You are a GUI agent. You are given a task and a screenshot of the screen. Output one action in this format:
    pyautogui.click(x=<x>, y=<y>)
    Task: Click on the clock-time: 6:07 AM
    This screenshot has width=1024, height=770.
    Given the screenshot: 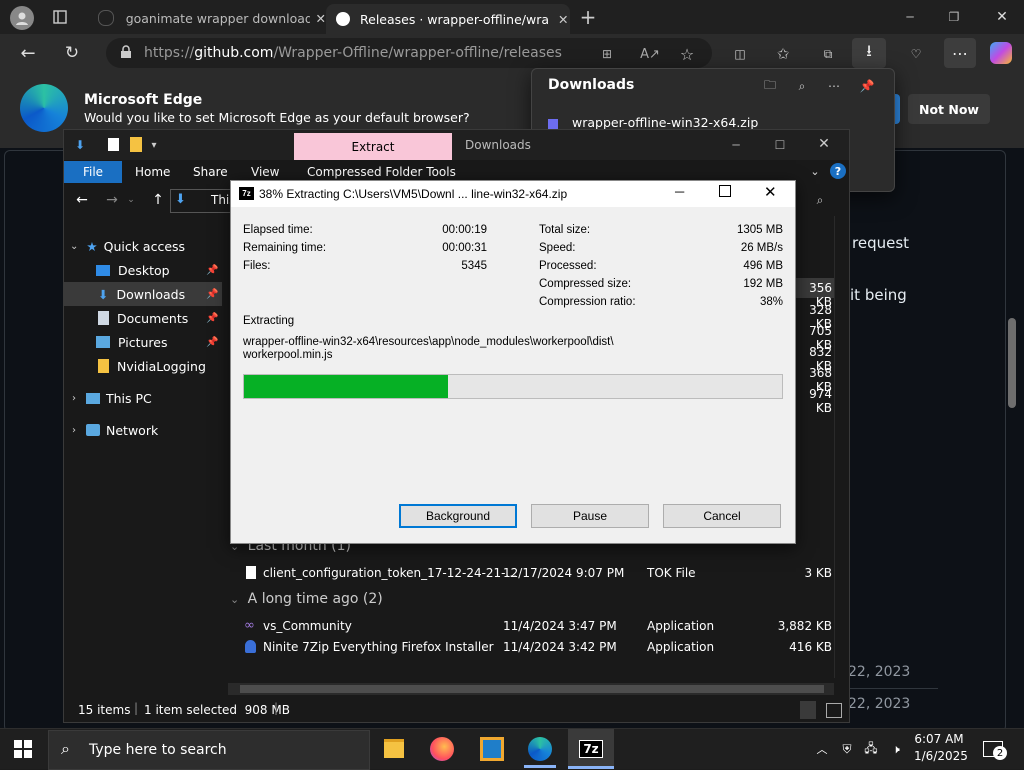 What is the action you would take?
    pyautogui.click(x=939, y=739)
    